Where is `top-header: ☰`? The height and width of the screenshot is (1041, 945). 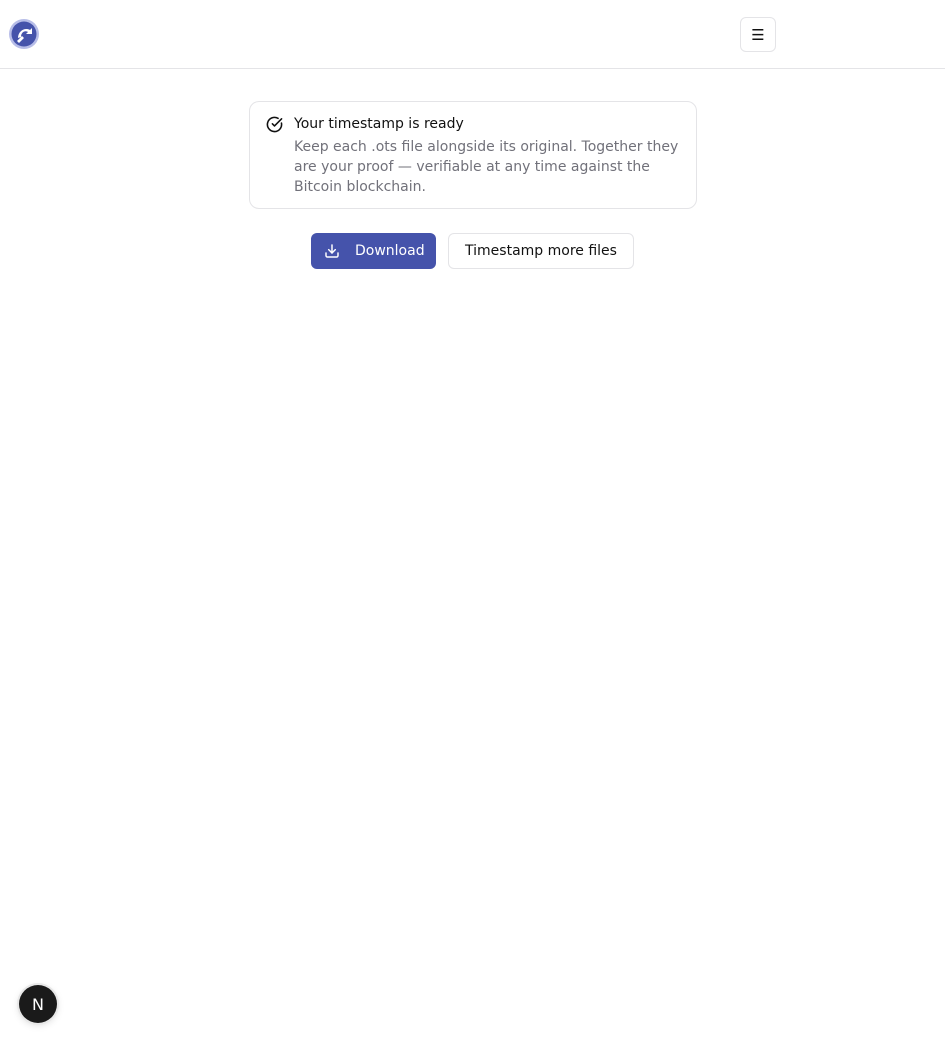
top-header: ☰ is located at coordinates (472, 34).